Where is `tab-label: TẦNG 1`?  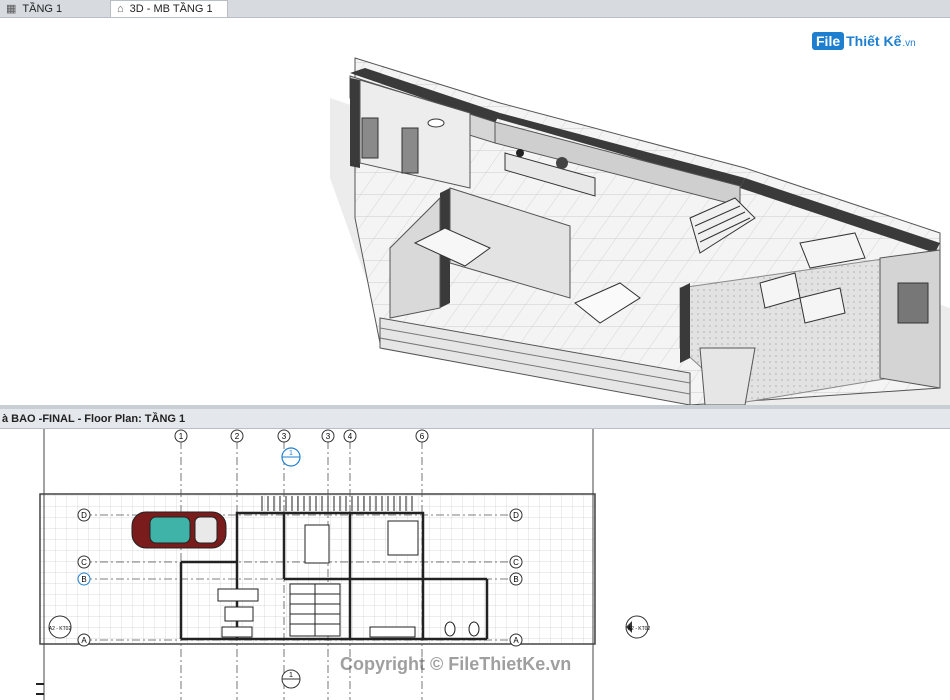 tab-label: TẦNG 1 is located at coordinates (42, 8).